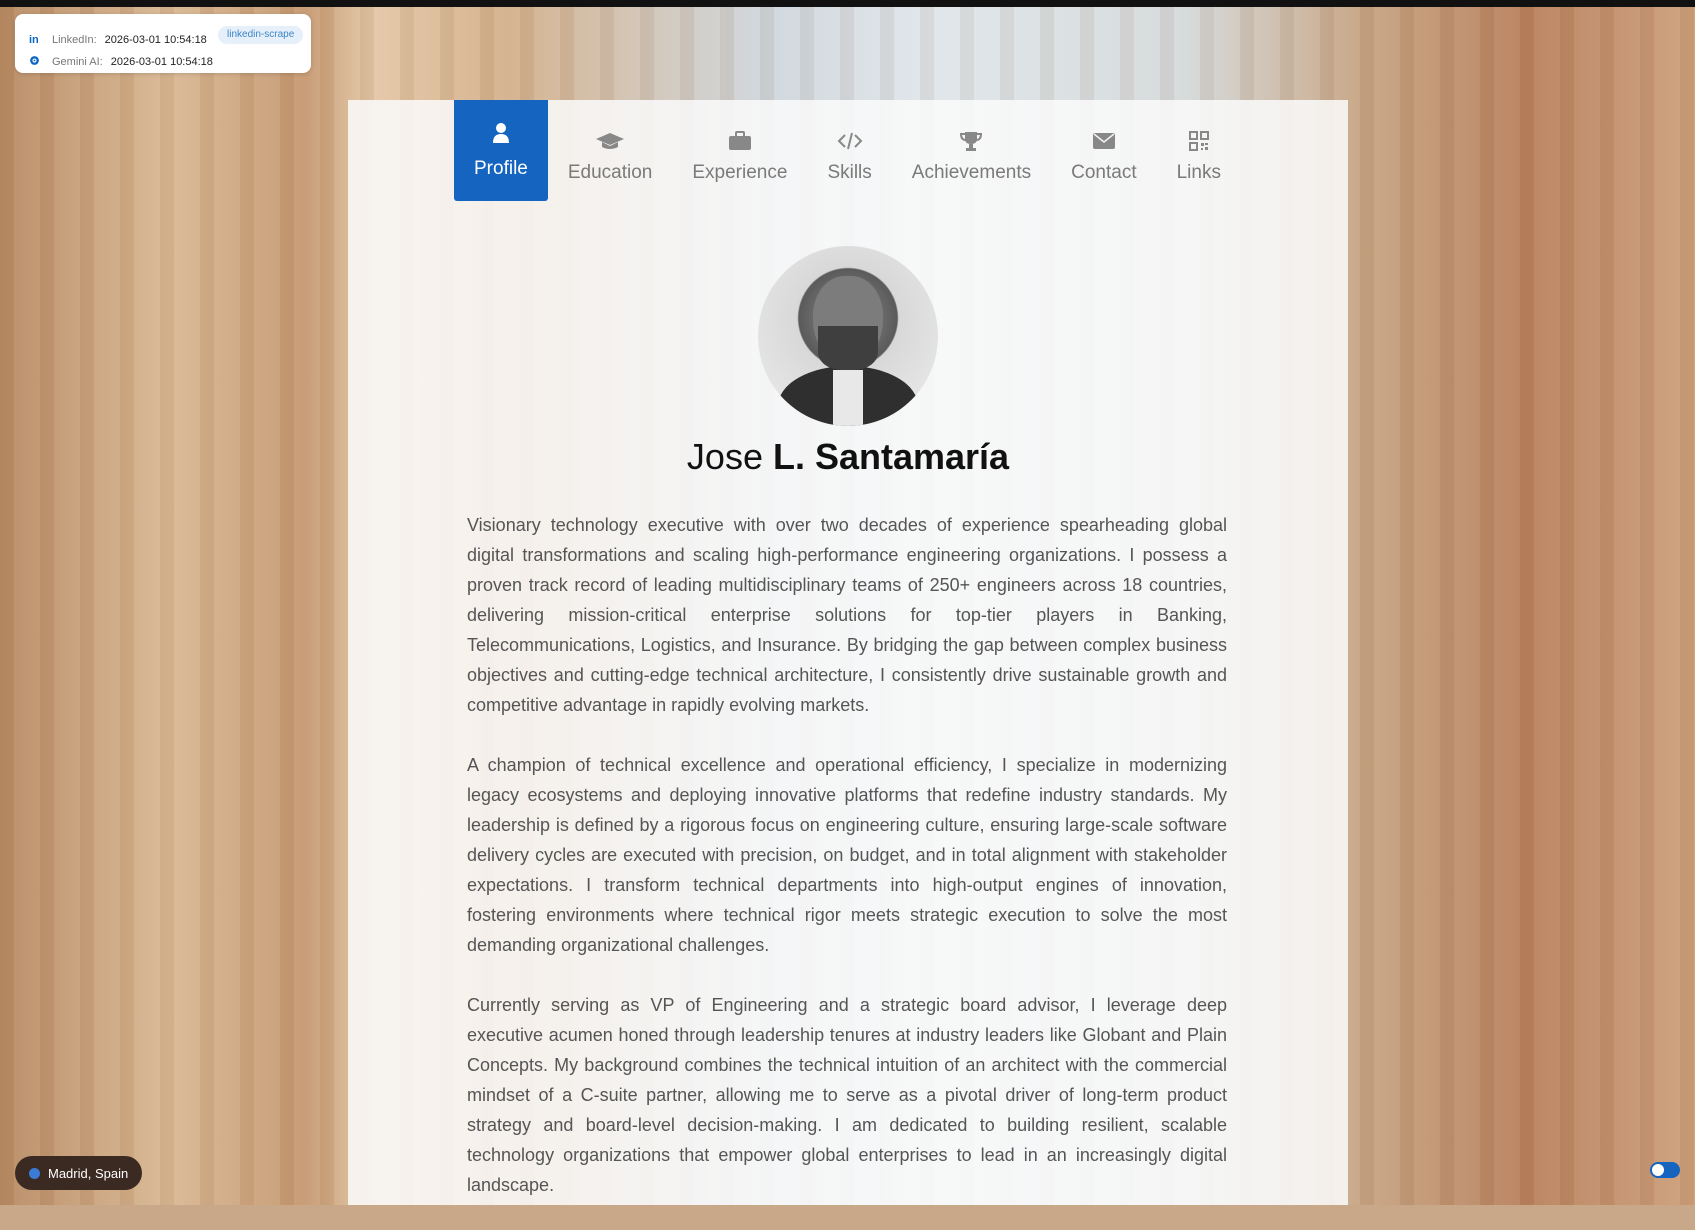 This screenshot has height=1230, width=1695. I want to click on tab-profile: Profile, so click(501, 150).